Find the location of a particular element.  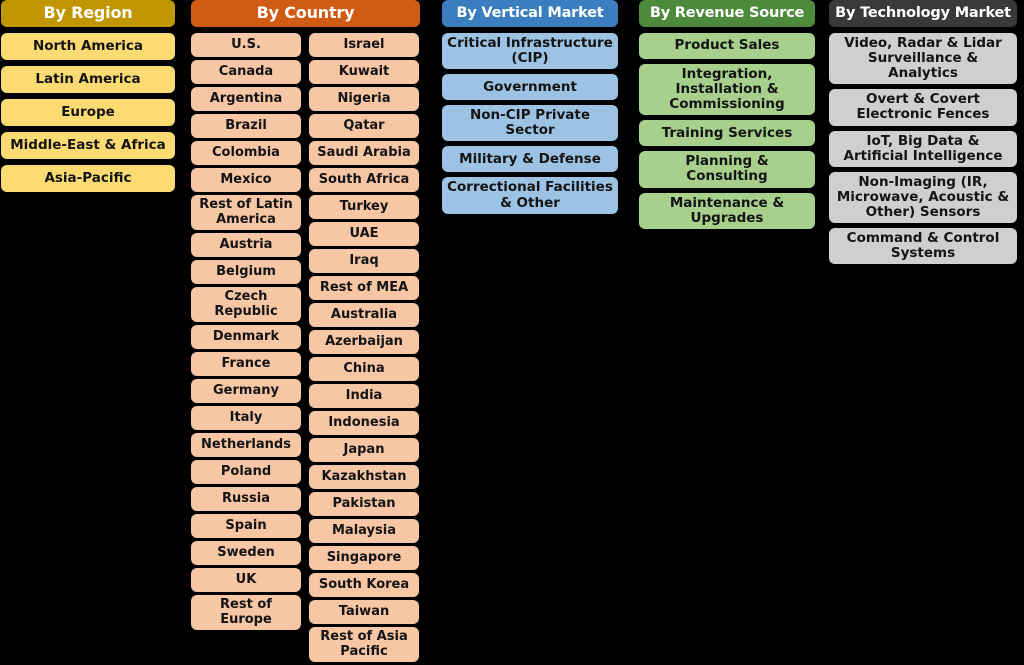

segment-item-country-left-6: Rest of Latin America is located at coordinates (246, 213).